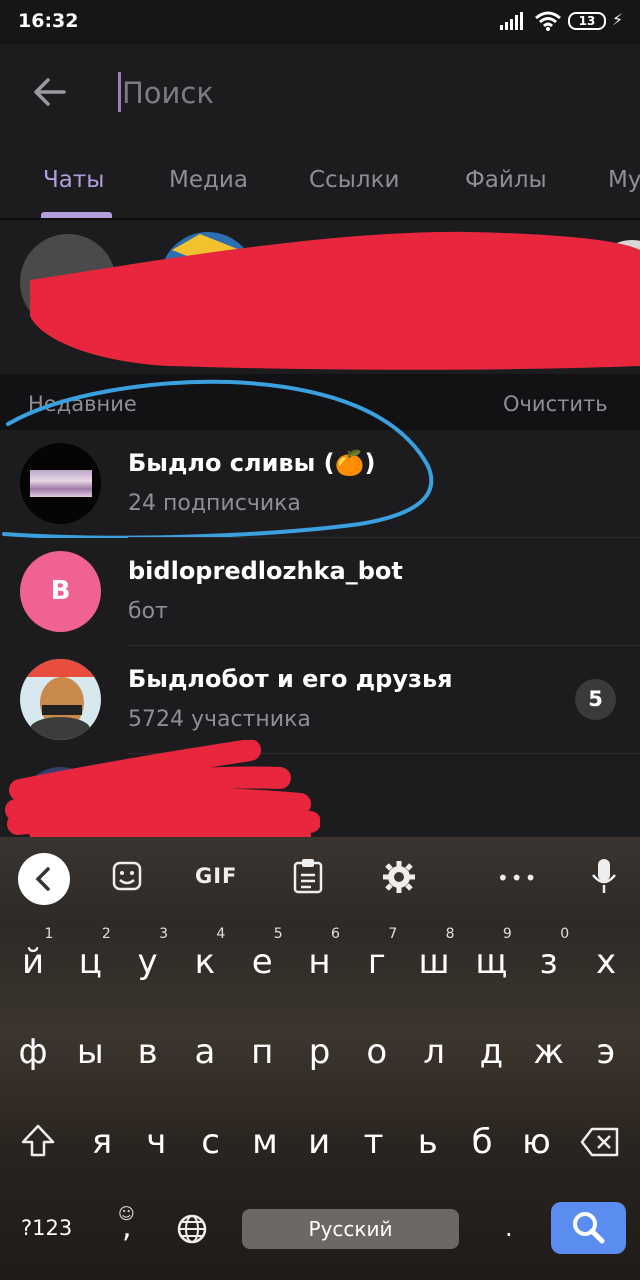 This screenshot has width=640, height=1280. I want to click on chat-avatar, so click(60, 699).